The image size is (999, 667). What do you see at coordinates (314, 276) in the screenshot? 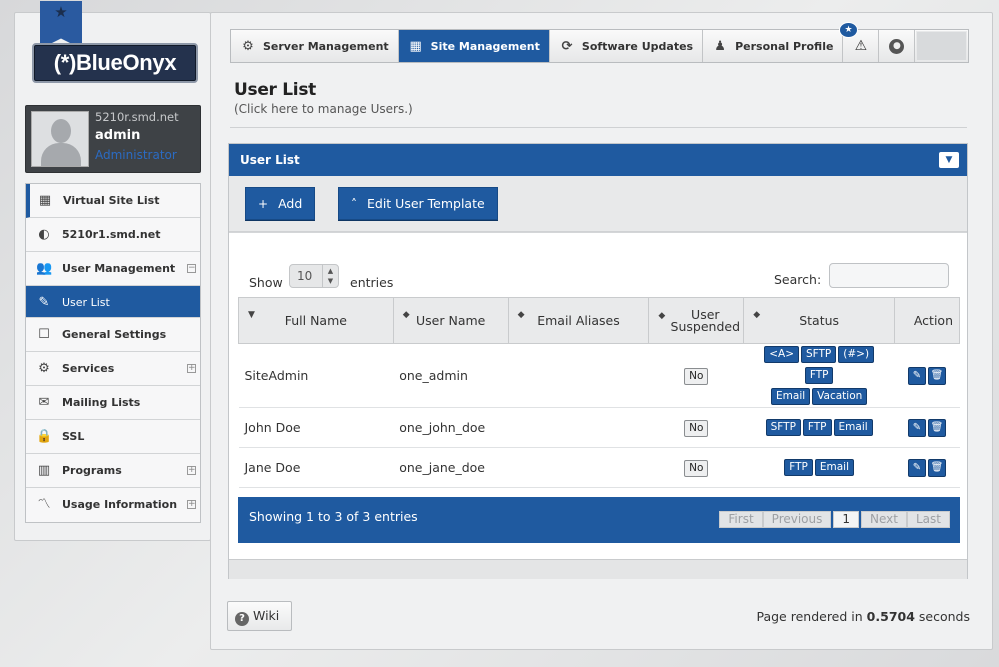
I see `entries-select: 10 ▲ ▼` at bounding box center [314, 276].